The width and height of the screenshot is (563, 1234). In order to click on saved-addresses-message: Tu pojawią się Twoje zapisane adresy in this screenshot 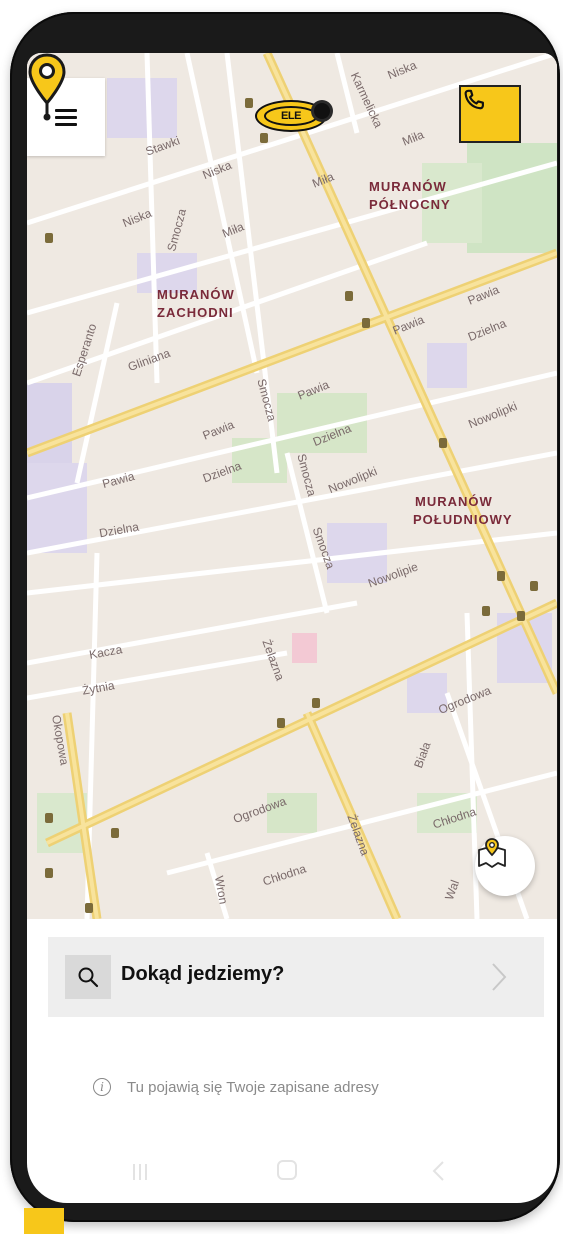, I will do `click(253, 1087)`.